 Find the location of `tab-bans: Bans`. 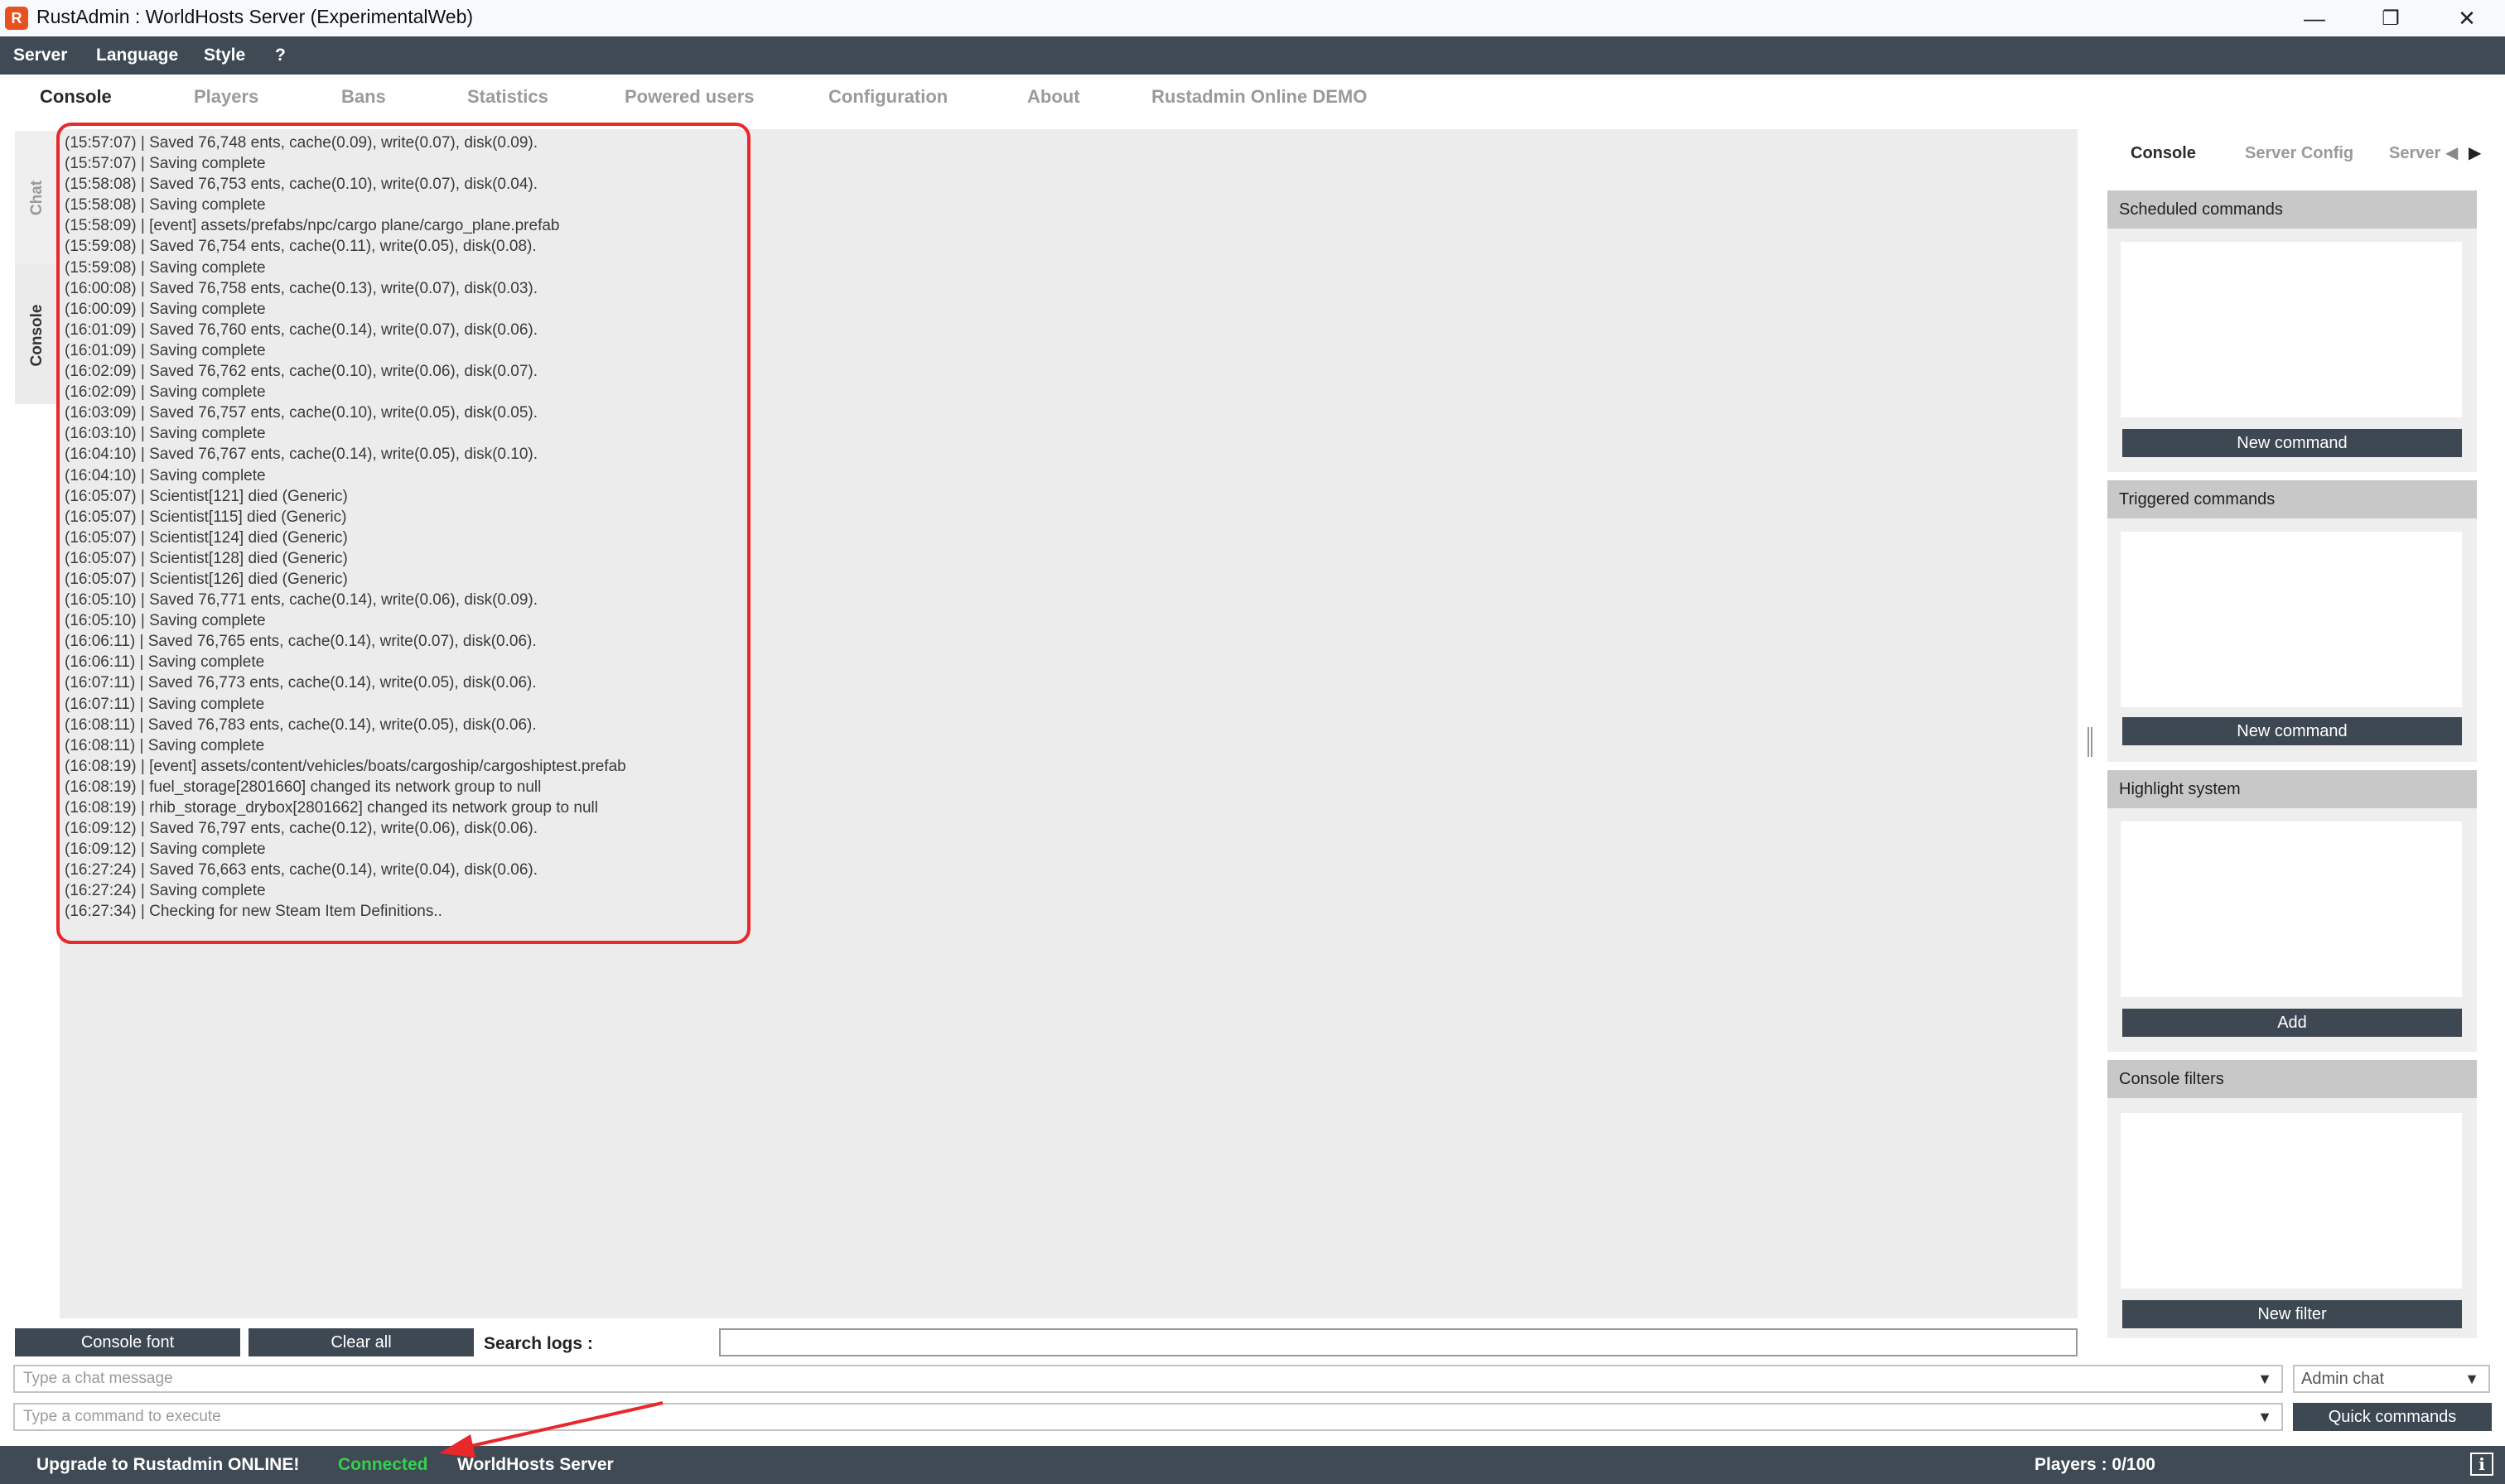

tab-bans: Bans is located at coordinates (363, 97).